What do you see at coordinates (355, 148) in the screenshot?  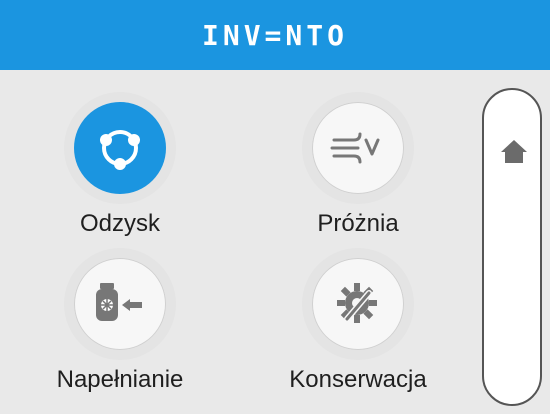 I see `vacuum-icon` at bounding box center [355, 148].